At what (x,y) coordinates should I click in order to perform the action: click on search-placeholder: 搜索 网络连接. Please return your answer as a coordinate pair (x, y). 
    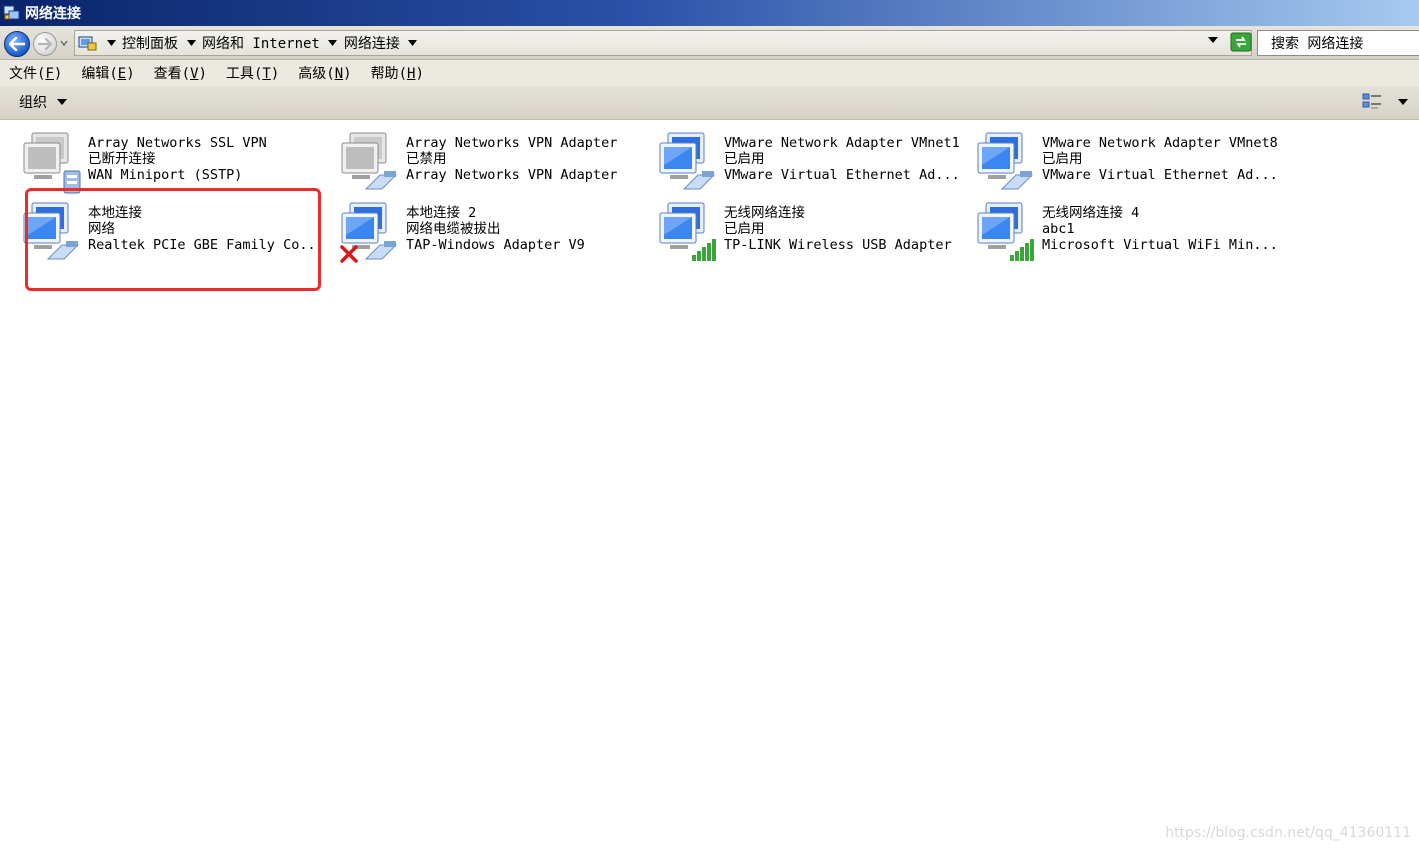
    Looking at the image, I should click on (1317, 44).